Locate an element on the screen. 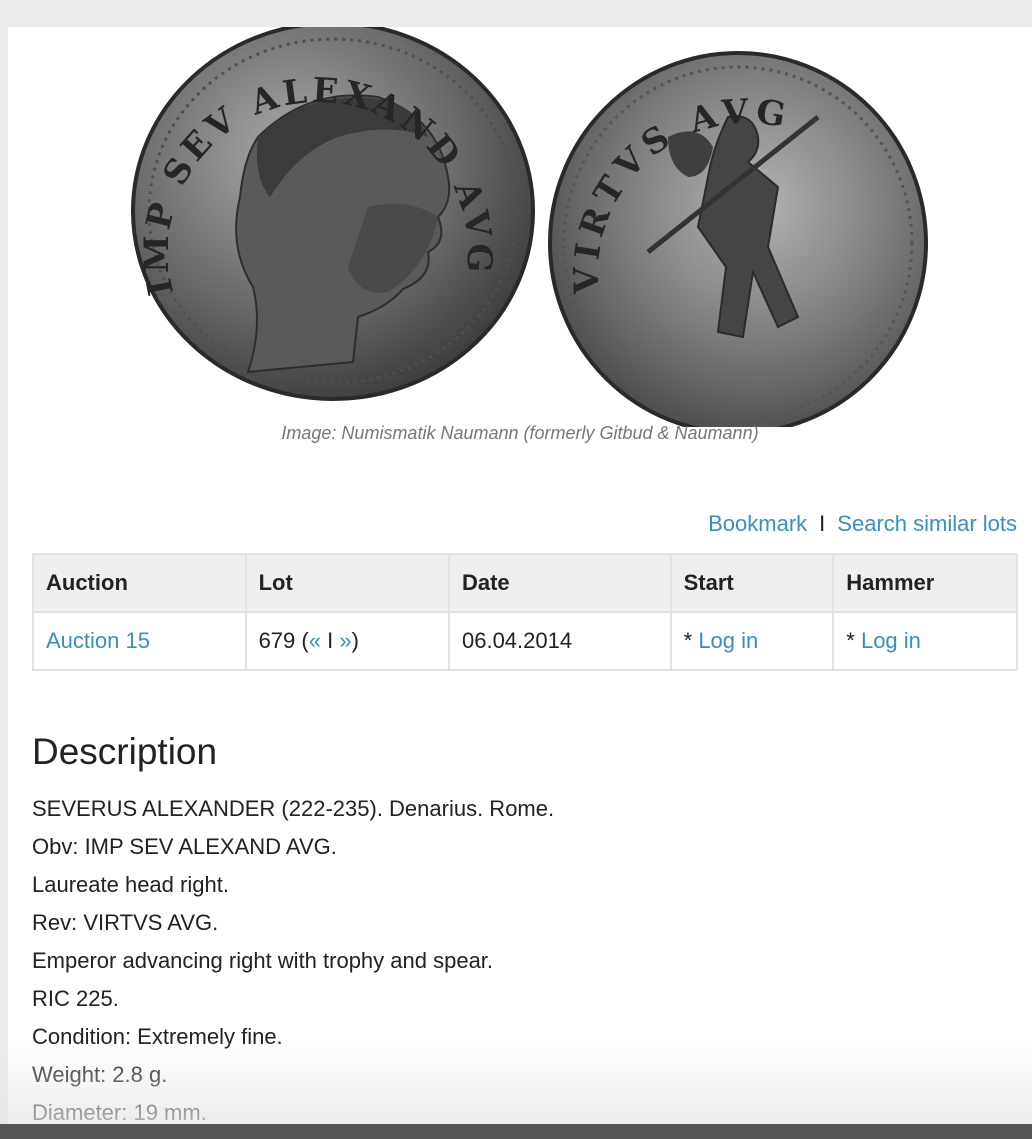 This screenshot has height=1139, width=1032. hammer-login-link: Log in is located at coordinates (891, 640).